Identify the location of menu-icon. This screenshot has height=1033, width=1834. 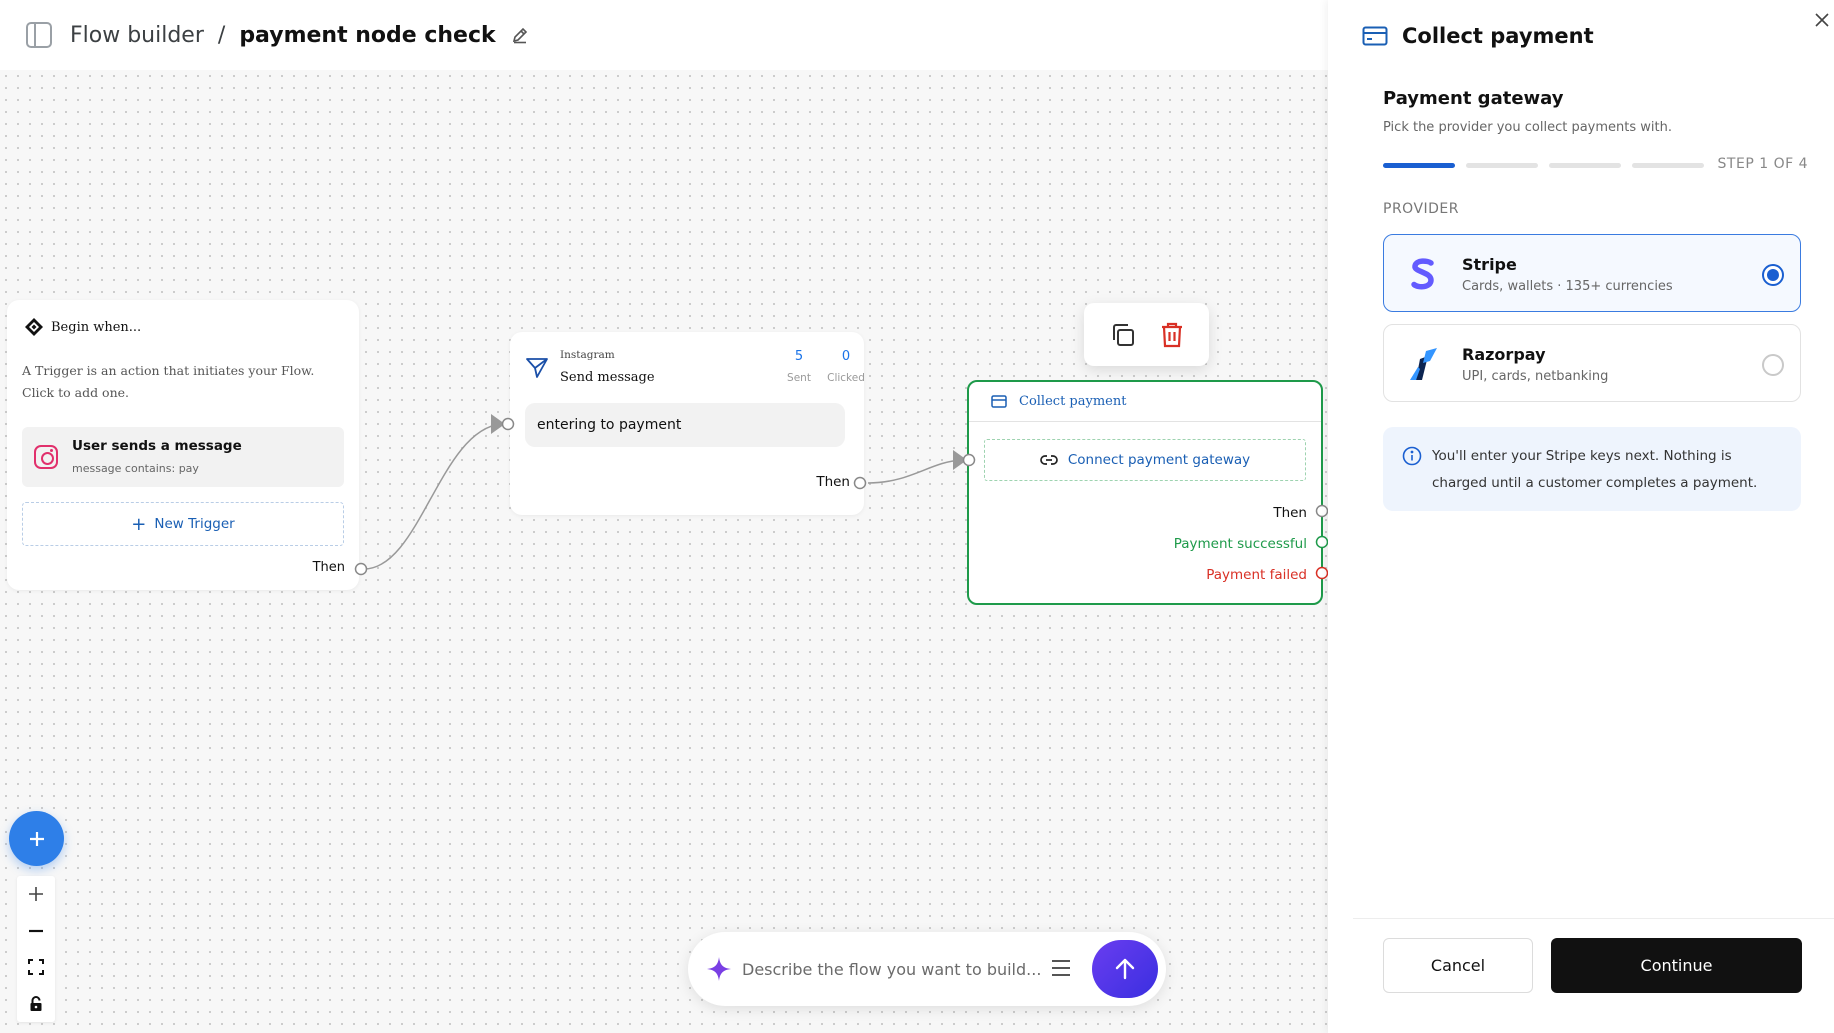
(1061, 968).